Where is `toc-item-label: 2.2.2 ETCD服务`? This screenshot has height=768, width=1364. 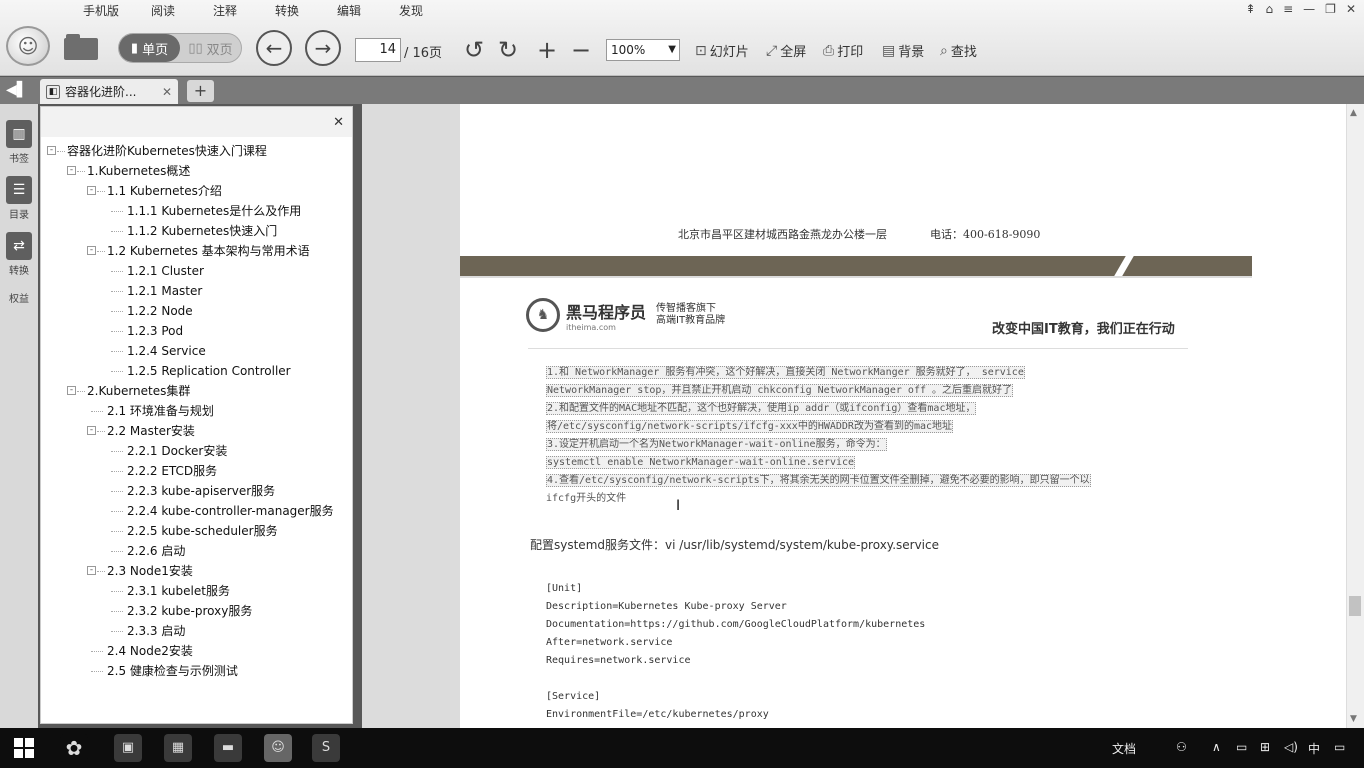
toc-item-label: 2.2.2 ETCD服务 is located at coordinates (172, 471).